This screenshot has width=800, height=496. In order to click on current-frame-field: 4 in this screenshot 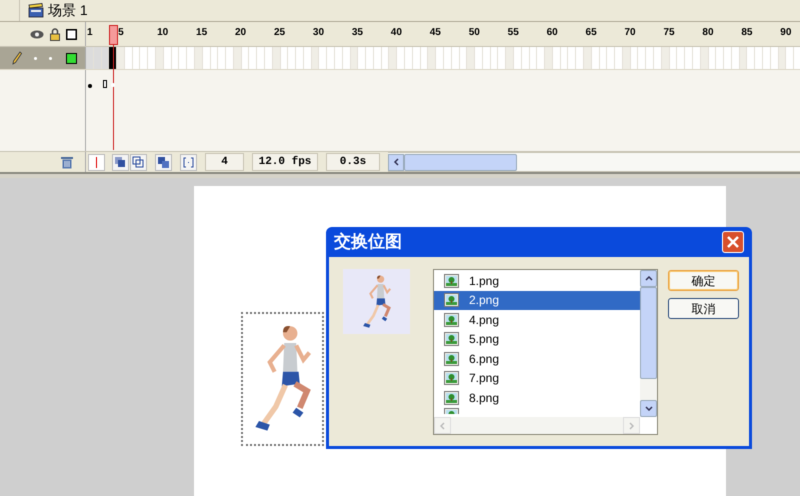, I will do `click(224, 162)`.